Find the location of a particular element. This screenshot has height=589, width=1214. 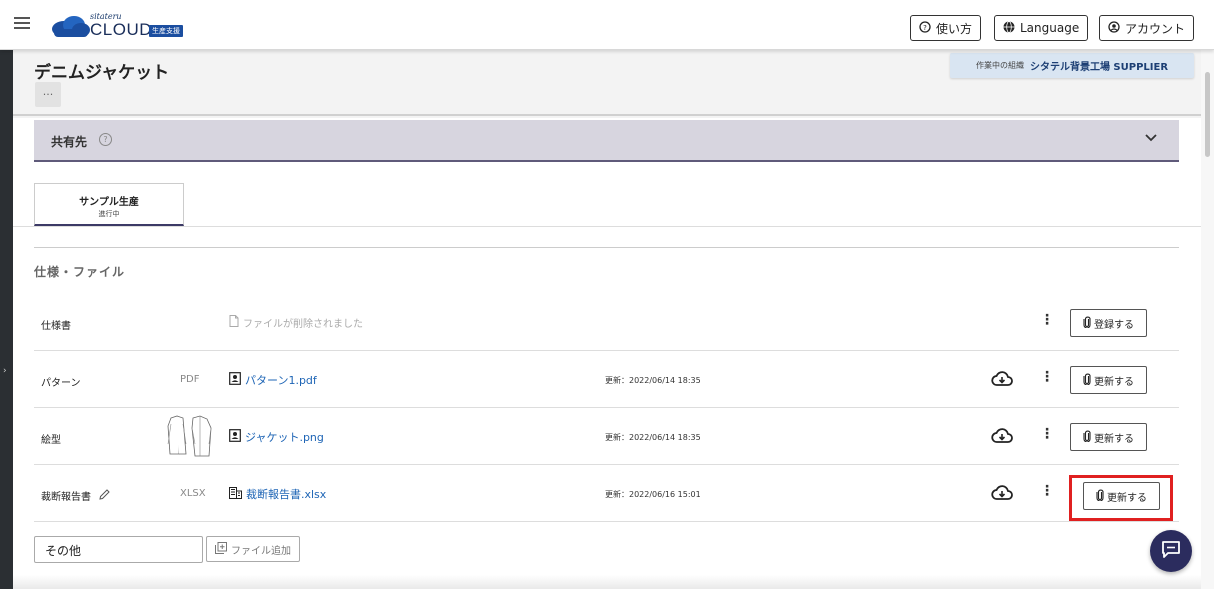

pencil-icon is located at coordinates (104, 495).